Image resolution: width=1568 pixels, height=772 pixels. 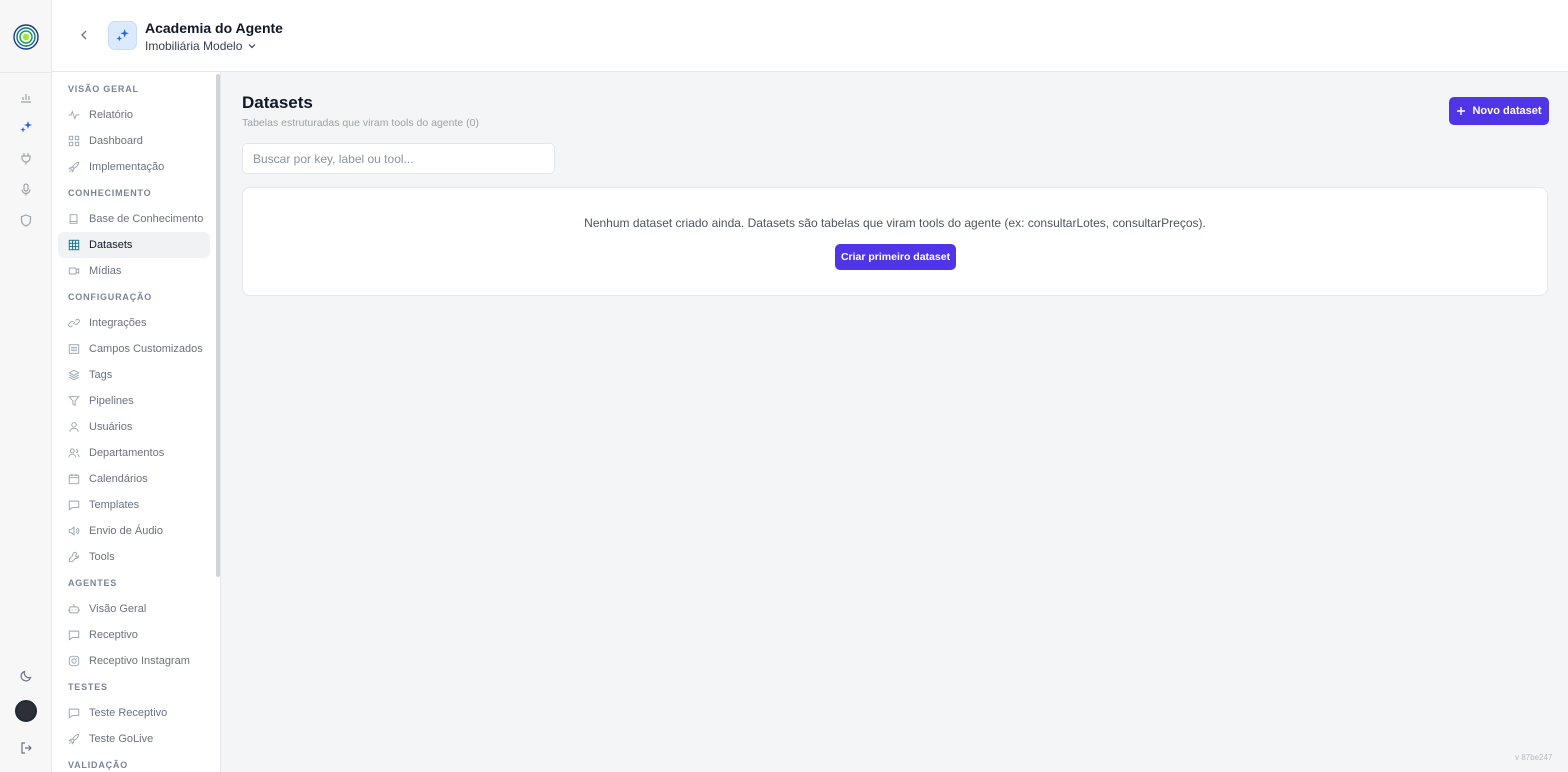 I want to click on sidebar-item-label: Departamentos, so click(x=127, y=453).